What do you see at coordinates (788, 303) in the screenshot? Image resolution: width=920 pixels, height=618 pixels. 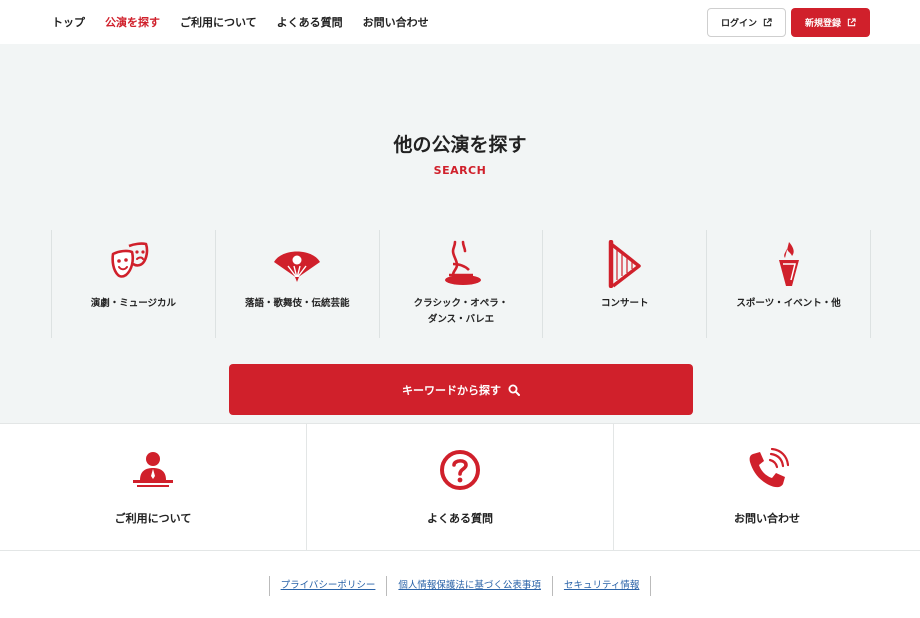 I see `category-label: スポーツ・イベント・他` at bounding box center [788, 303].